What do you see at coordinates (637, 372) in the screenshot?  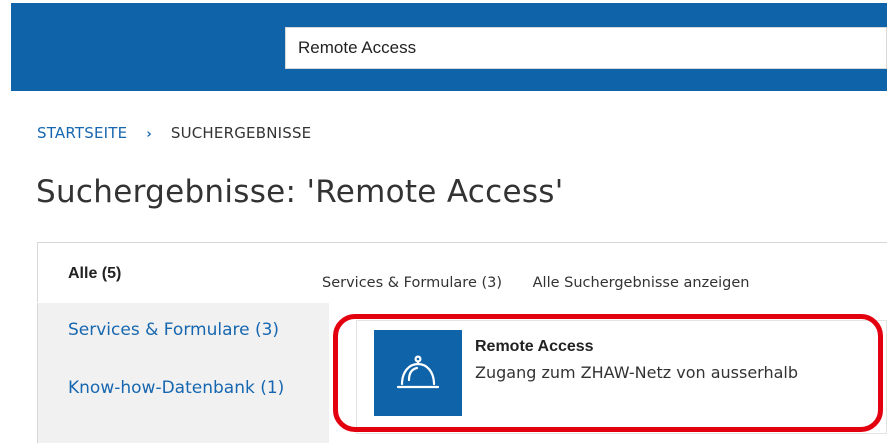 I see `result-description: Zugang zum ZHAW-Netz von ausserhalb` at bounding box center [637, 372].